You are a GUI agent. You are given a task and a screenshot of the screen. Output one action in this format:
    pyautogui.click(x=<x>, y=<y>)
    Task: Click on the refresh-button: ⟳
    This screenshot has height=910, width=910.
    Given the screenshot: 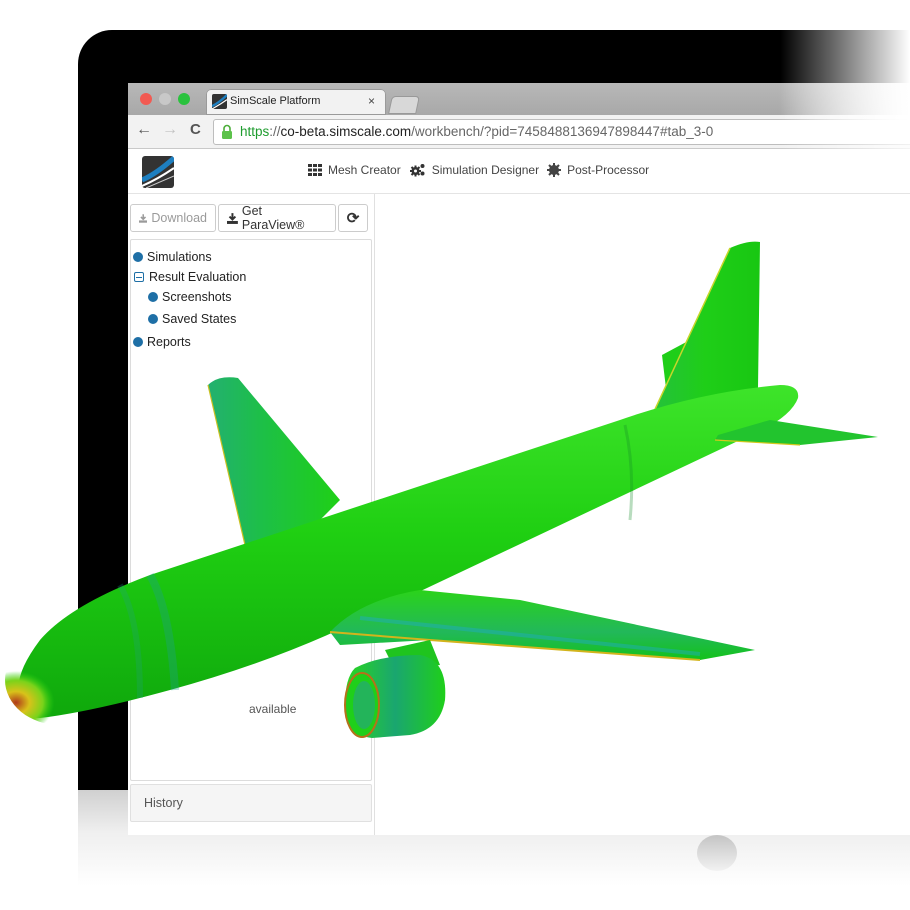 What is the action you would take?
    pyautogui.click(x=353, y=218)
    